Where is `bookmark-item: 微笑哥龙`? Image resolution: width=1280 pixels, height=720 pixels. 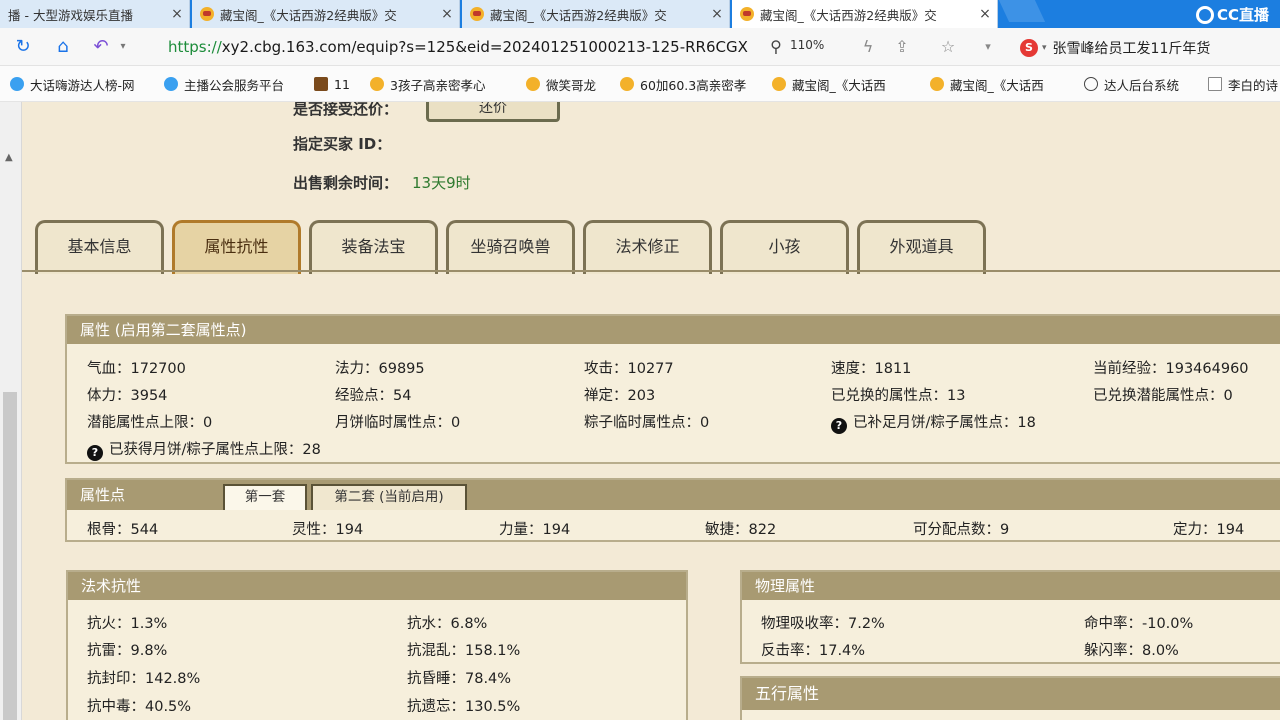 bookmark-item: 微笑哥龙 is located at coordinates (568, 84).